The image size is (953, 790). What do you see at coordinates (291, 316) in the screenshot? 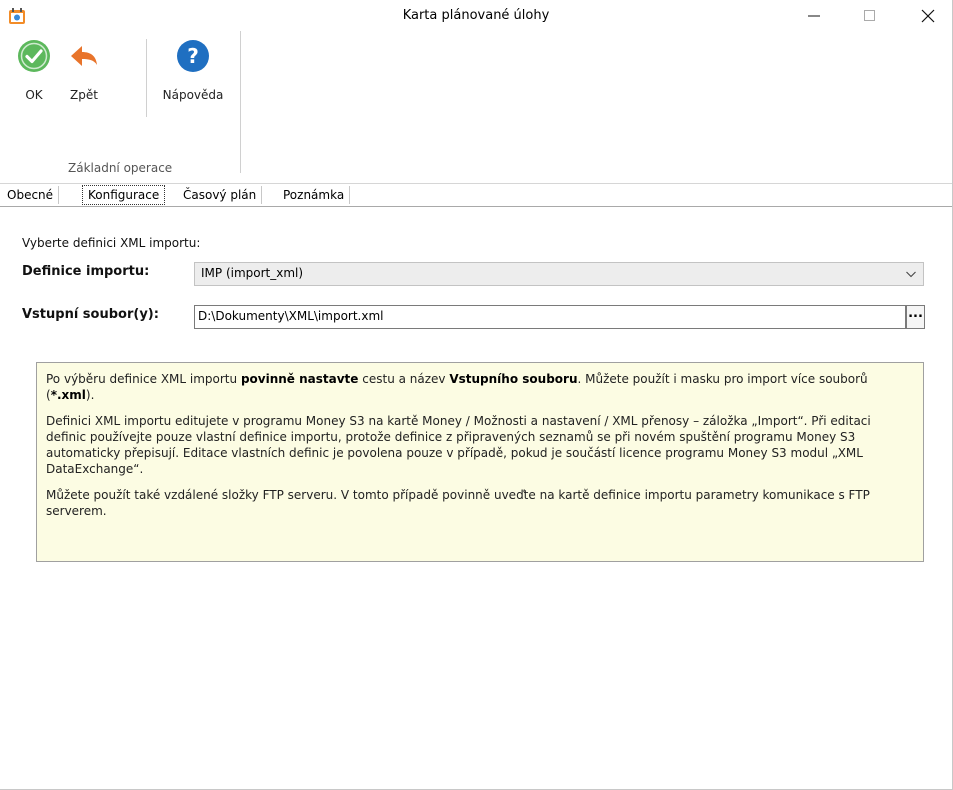
I see `input-file-value: D:\Dokumenty\XML\import.xml` at bounding box center [291, 316].